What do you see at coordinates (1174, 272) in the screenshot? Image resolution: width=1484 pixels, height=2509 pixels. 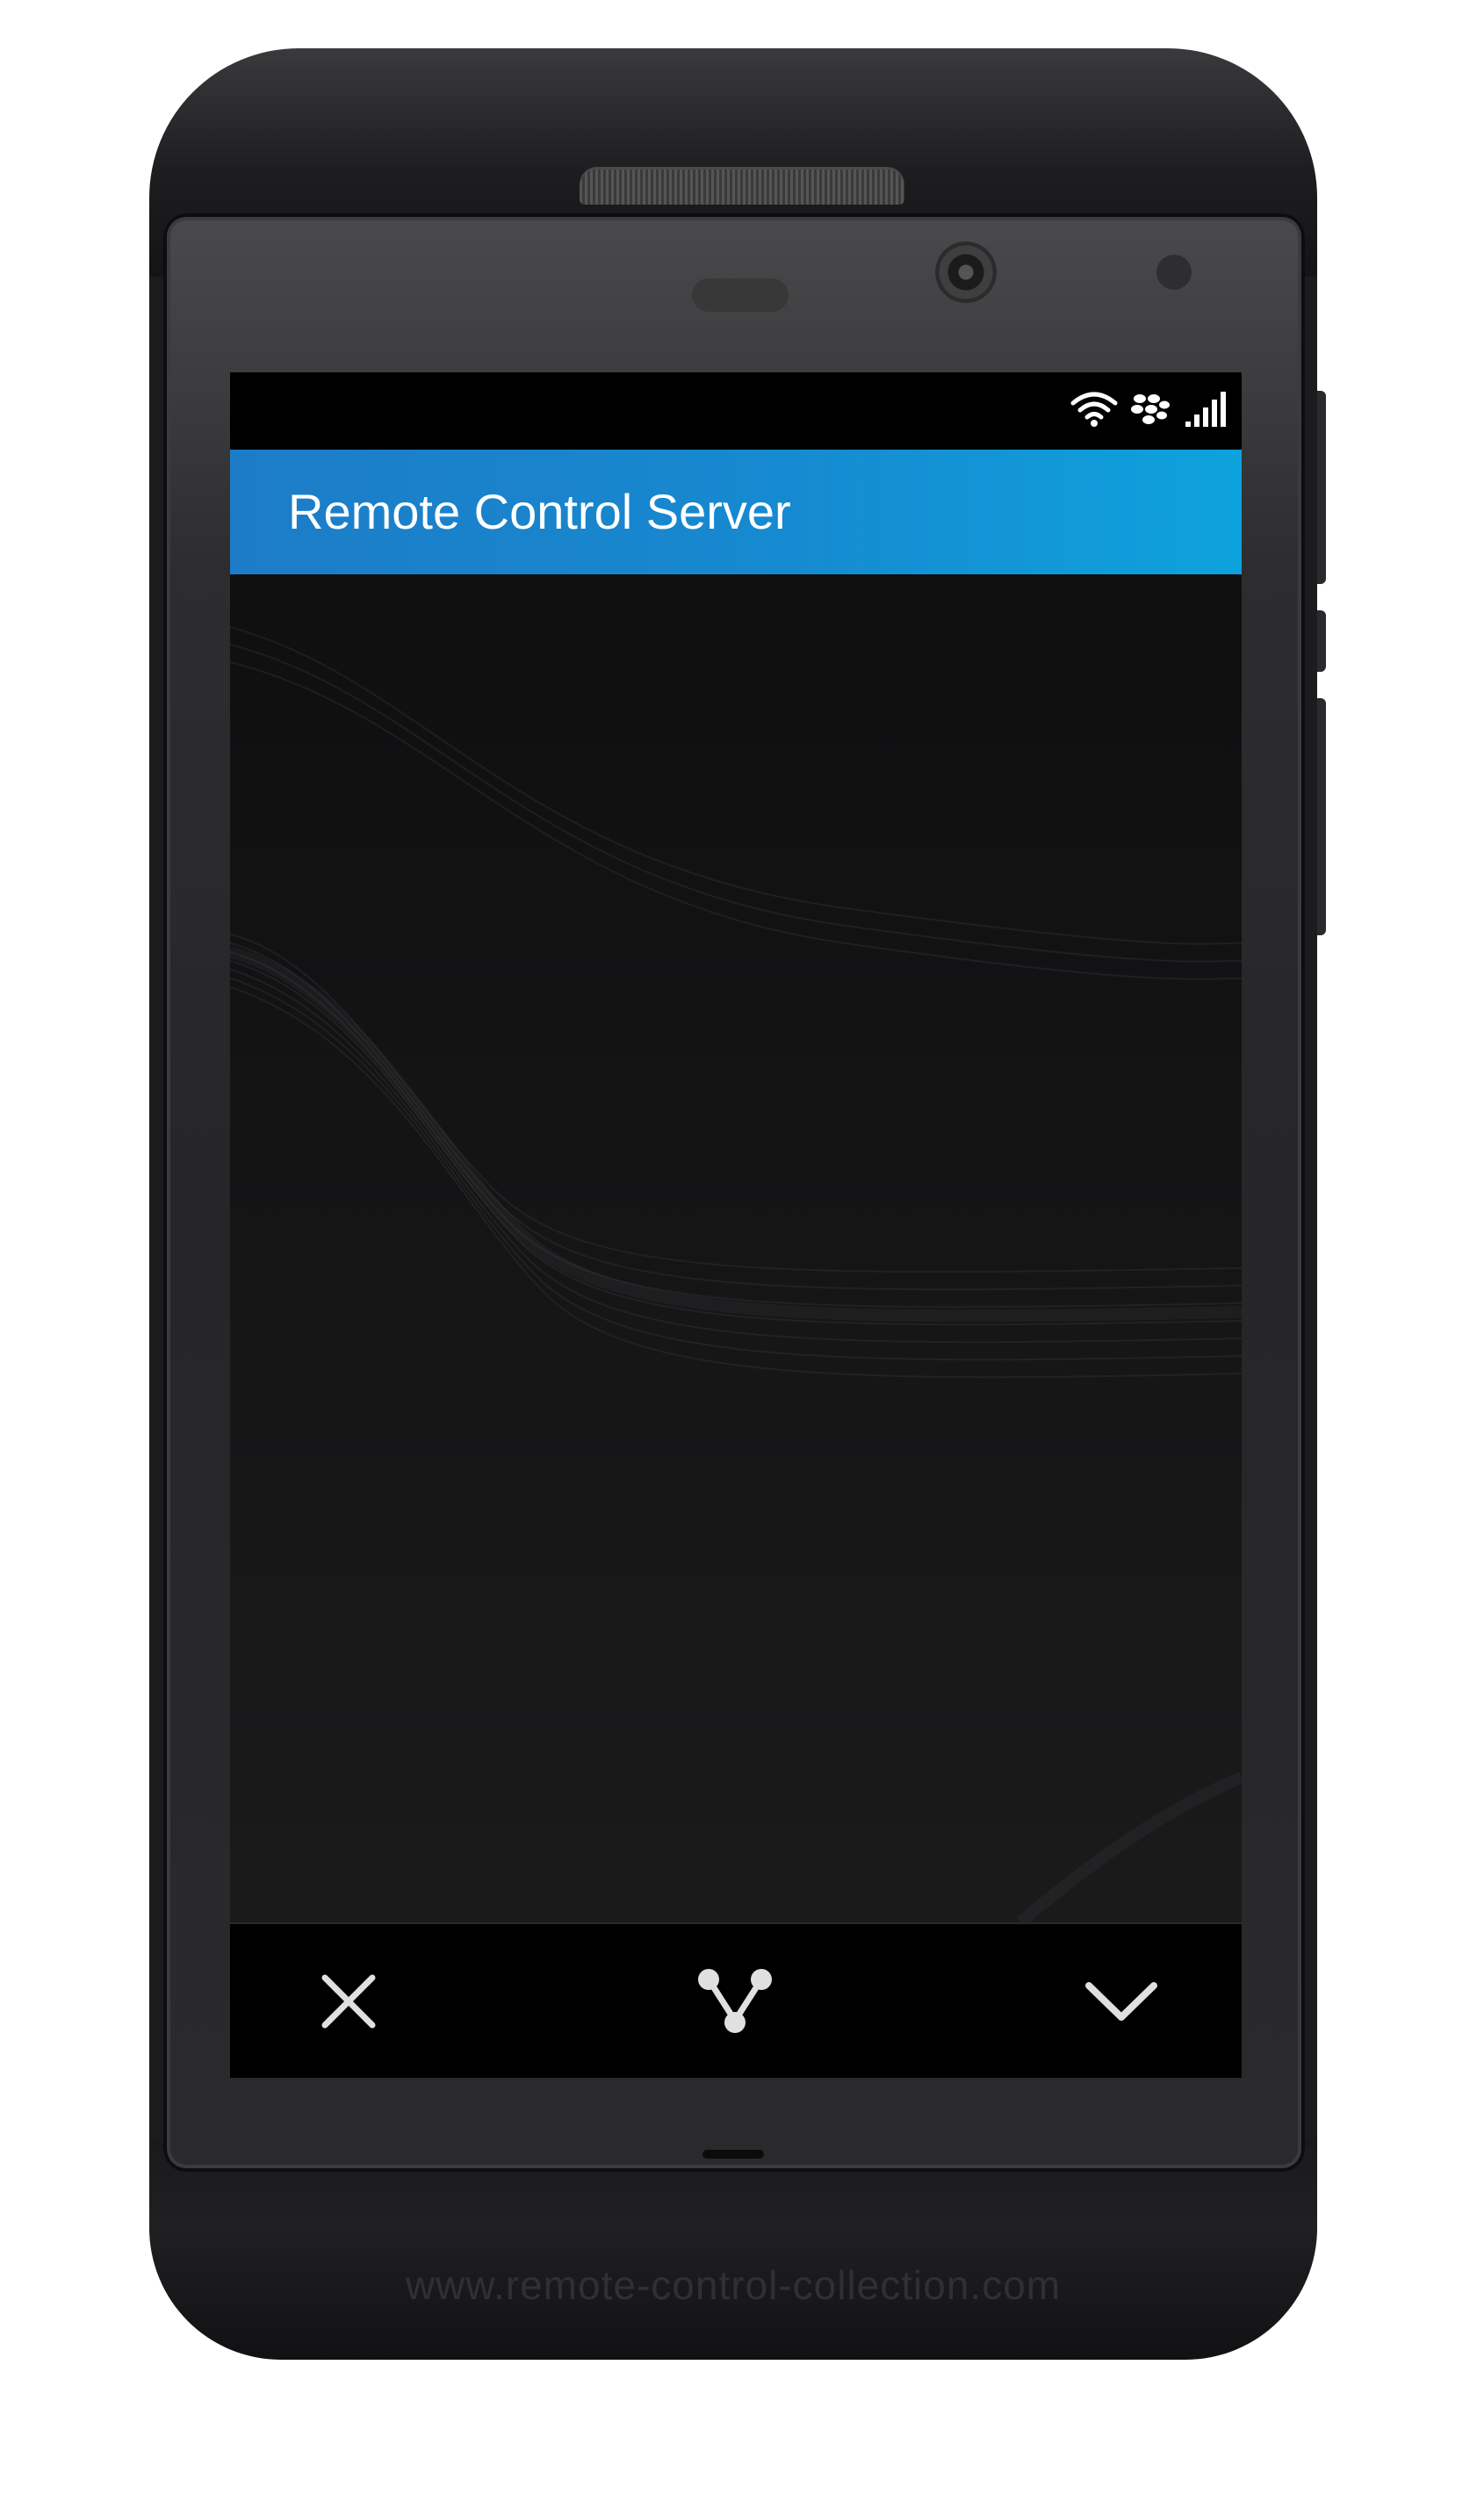 I see `light-sensor` at bounding box center [1174, 272].